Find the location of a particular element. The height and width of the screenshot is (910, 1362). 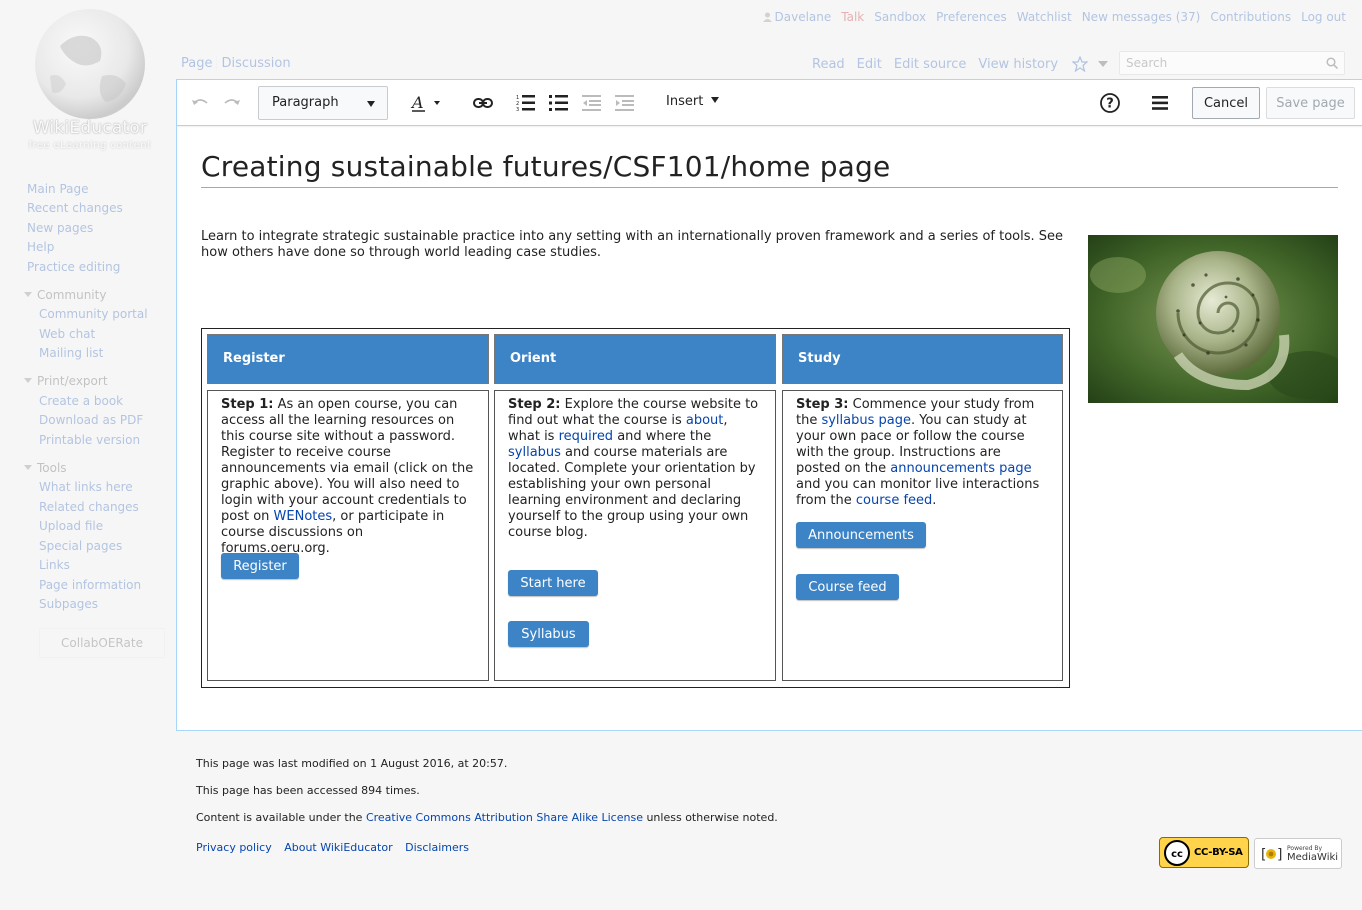

sidebar-item-page-information: Page information is located at coordinates (90, 585).